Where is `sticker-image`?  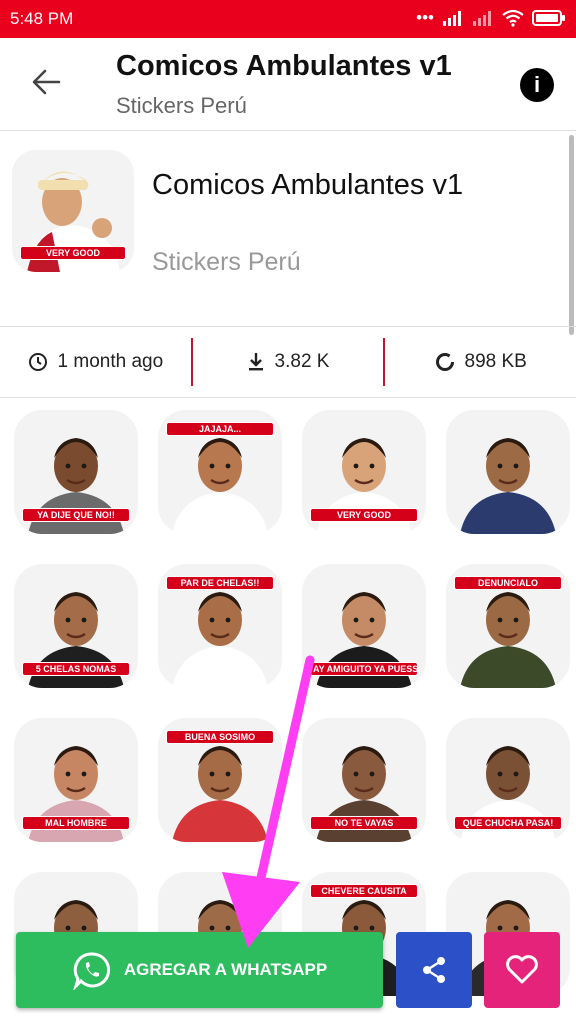
sticker-image is located at coordinates (508, 486).